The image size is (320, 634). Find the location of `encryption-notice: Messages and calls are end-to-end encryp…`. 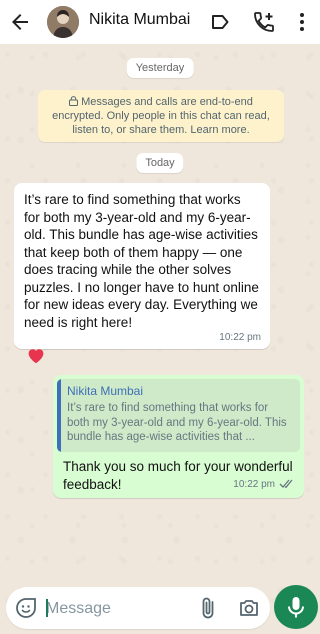

encryption-notice: Messages and calls are end-to-end encryp… is located at coordinates (161, 116).